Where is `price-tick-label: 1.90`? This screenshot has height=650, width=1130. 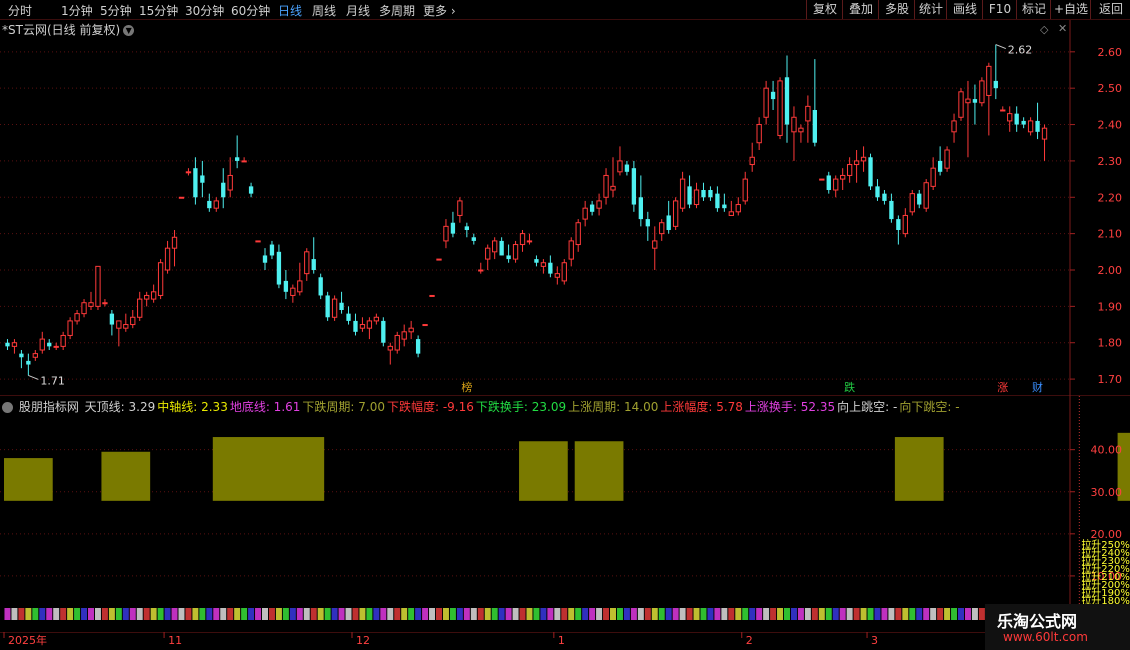 price-tick-label: 1.90 is located at coordinates (1110, 306).